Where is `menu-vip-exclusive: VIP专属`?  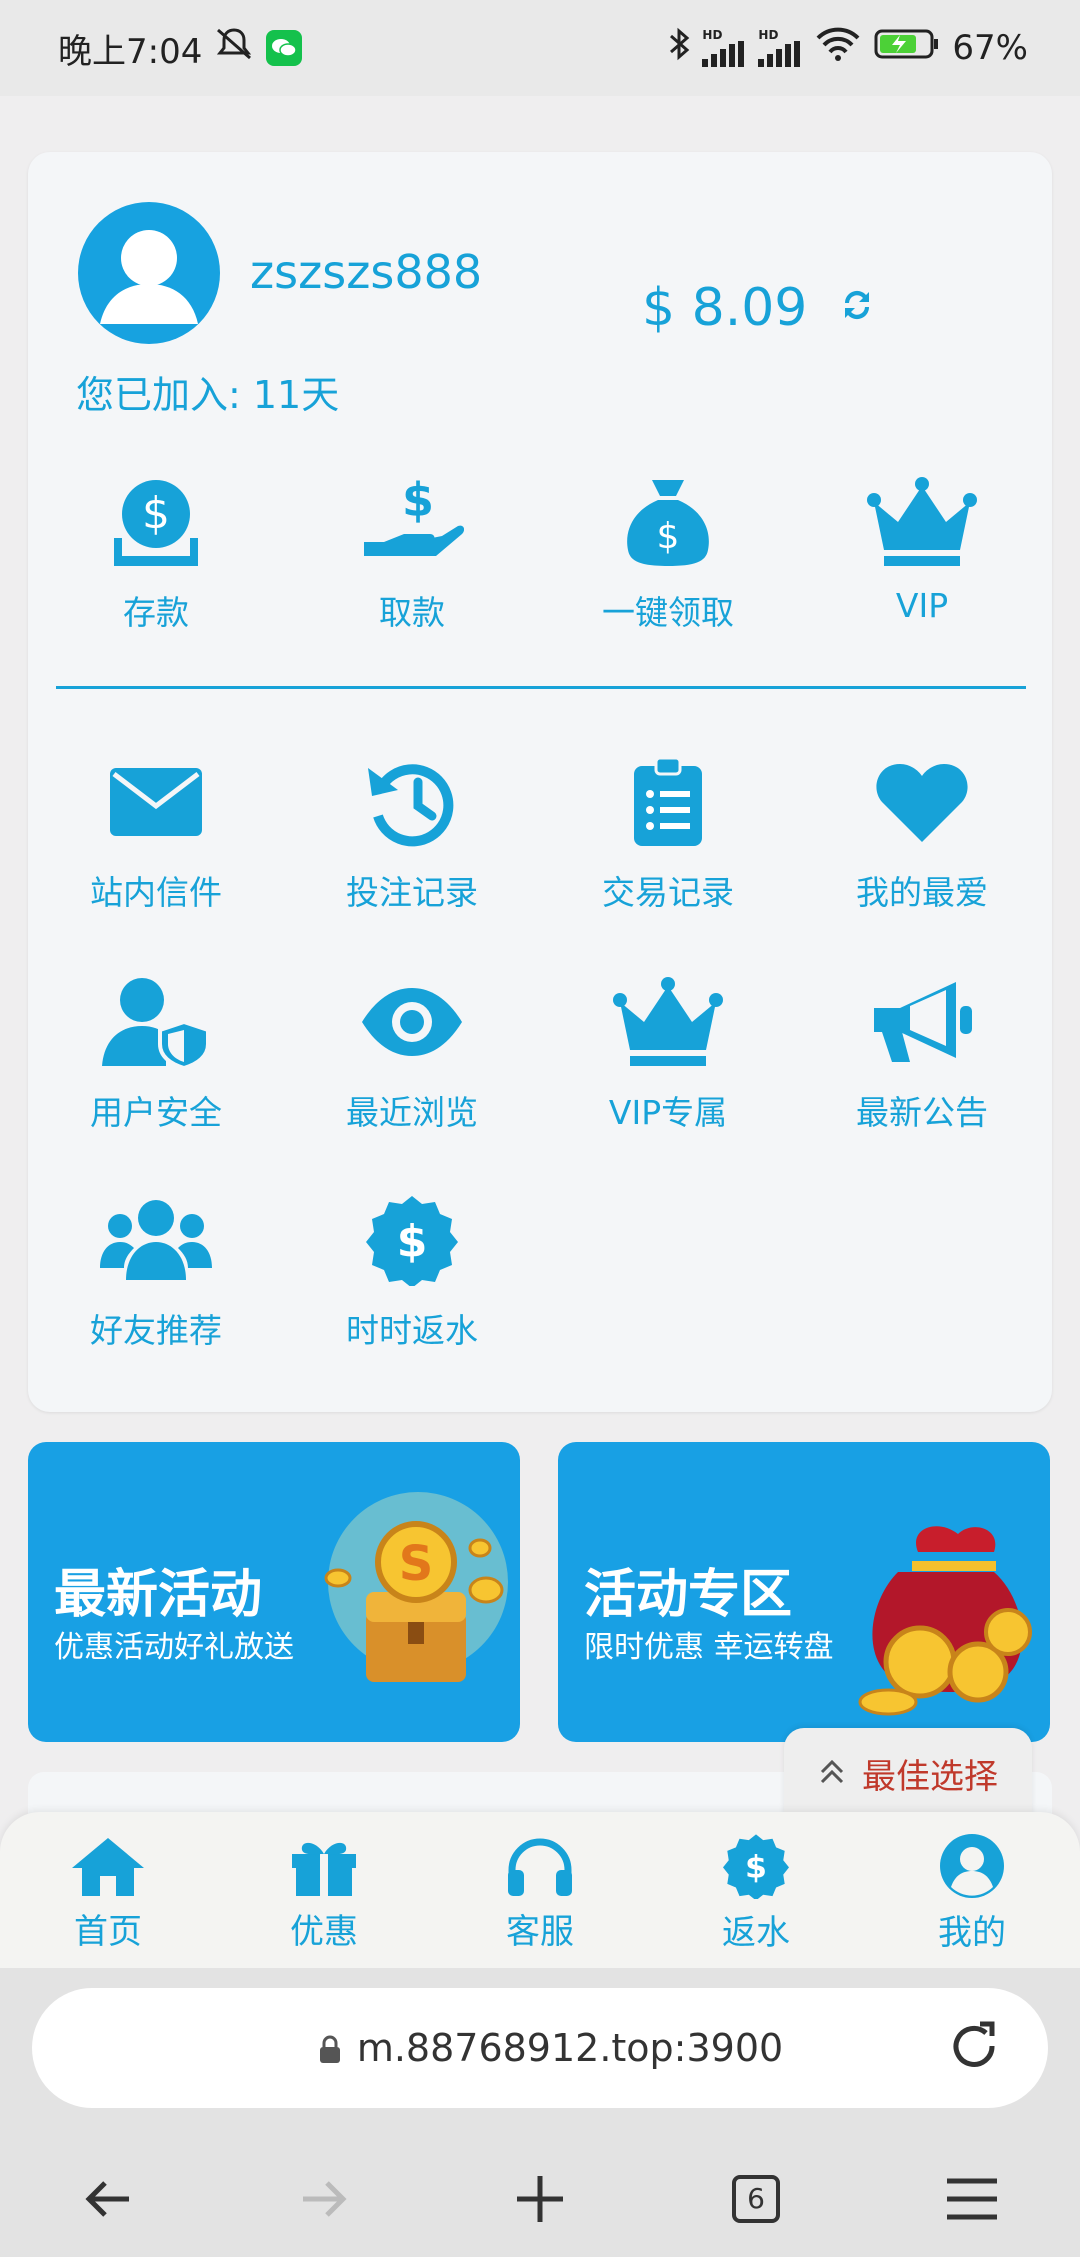
menu-vip-exclusive: VIP专属 is located at coordinates (668, 1053).